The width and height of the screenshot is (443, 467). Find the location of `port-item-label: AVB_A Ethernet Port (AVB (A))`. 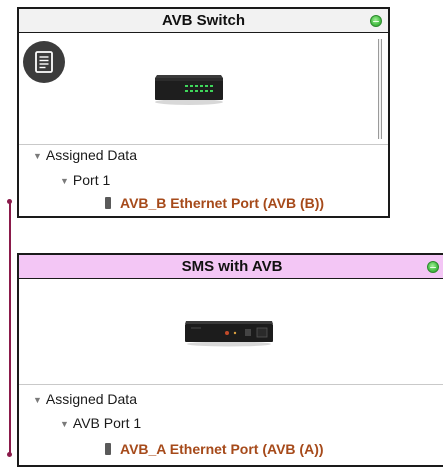

port-item-label: AVB_A Ethernet Port (AVB (A)) is located at coordinates (222, 449).